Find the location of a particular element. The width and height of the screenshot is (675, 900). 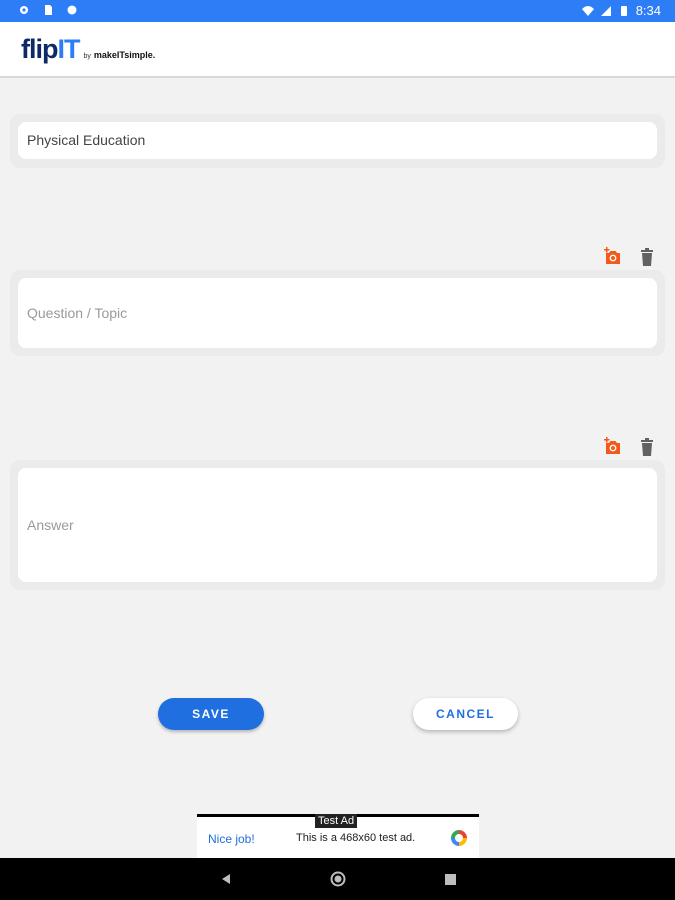

question-actions is located at coordinates (630, 257).